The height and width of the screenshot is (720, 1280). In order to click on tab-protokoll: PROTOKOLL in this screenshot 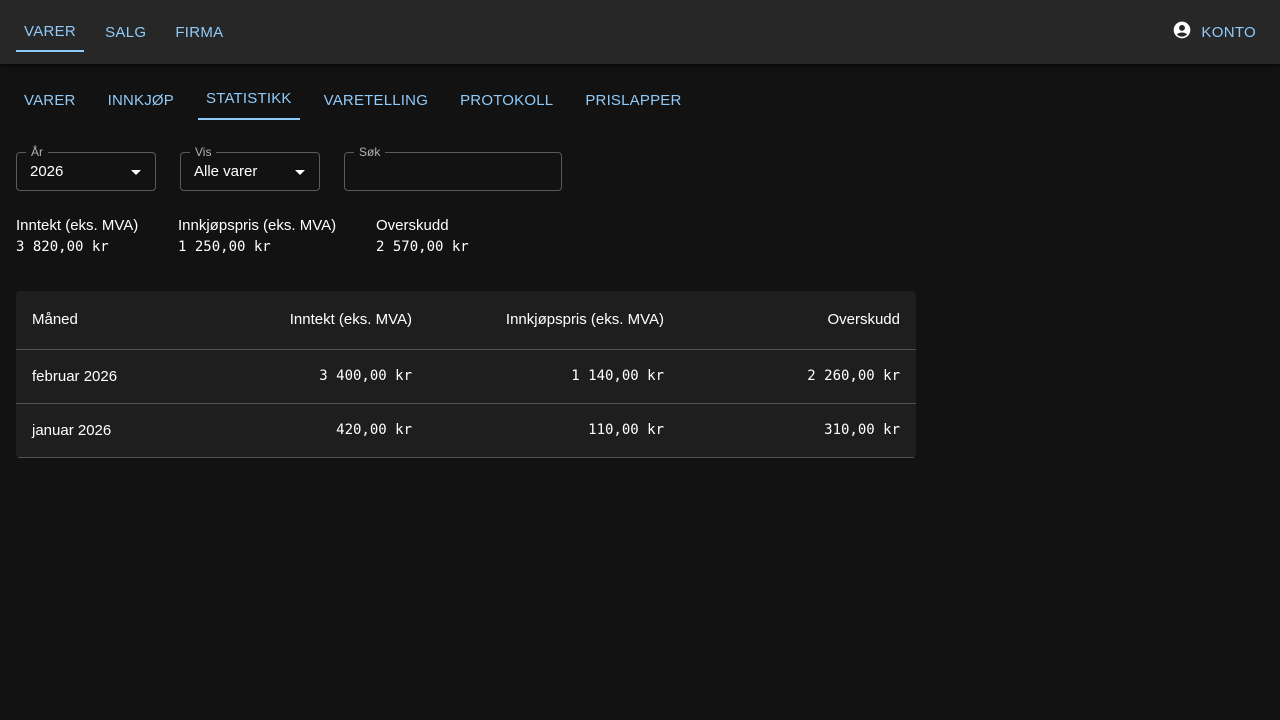, I will do `click(506, 100)`.